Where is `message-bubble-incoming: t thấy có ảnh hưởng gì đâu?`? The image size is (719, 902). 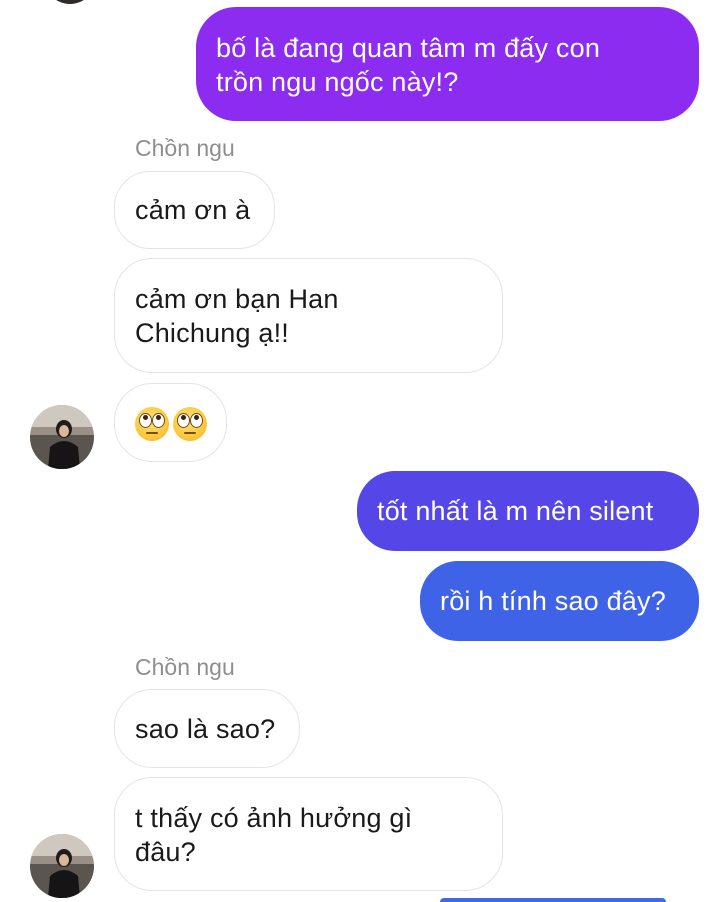 message-bubble-incoming: t thấy có ảnh hưởng gì đâu? is located at coordinates (308, 834).